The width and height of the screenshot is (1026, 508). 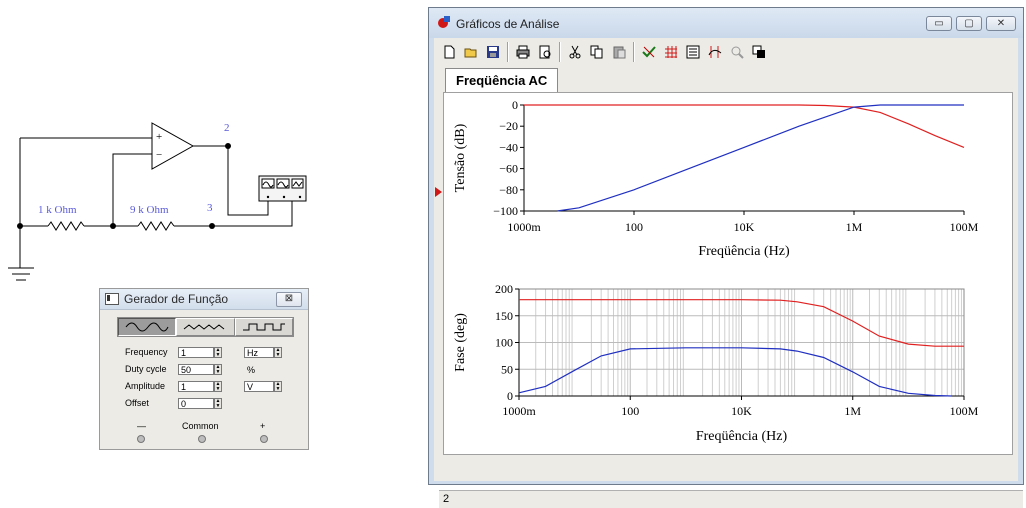 I want to click on duty-cycle-stepper: ▲ ▼, so click(x=218, y=369).